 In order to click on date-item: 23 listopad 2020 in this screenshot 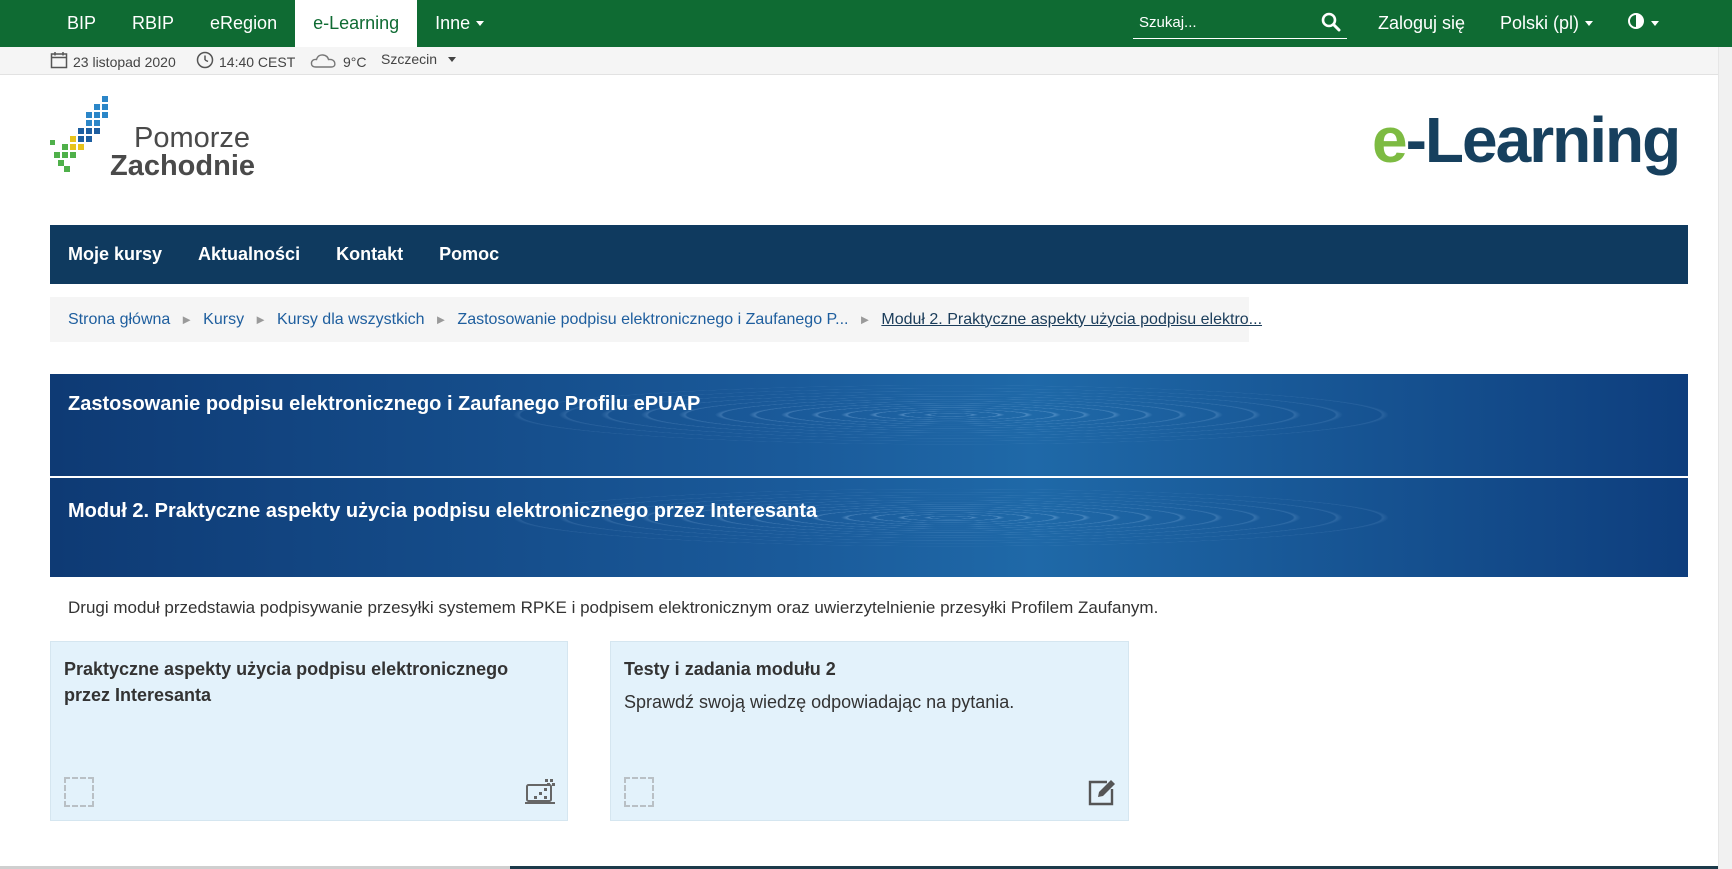, I will do `click(113, 61)`.